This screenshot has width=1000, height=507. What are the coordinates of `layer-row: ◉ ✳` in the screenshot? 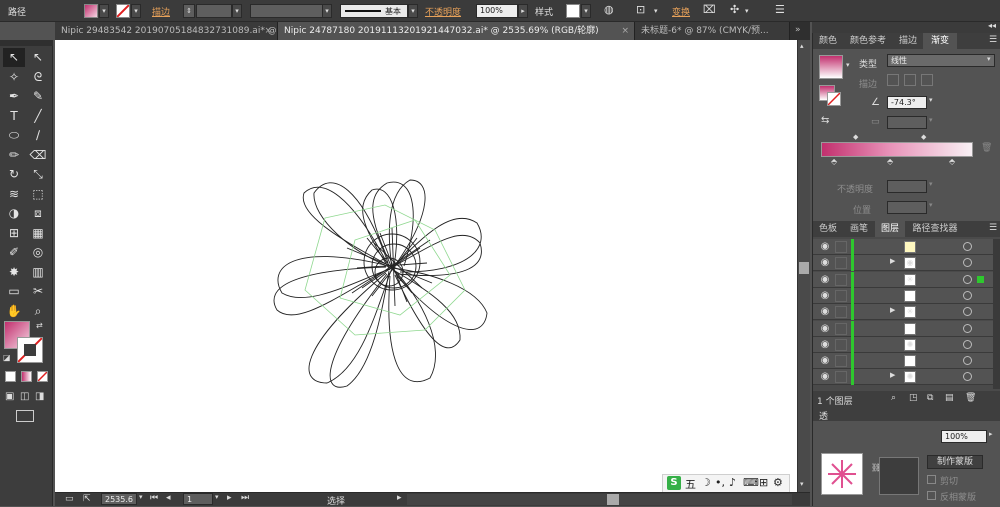 It's located at (906, 279).